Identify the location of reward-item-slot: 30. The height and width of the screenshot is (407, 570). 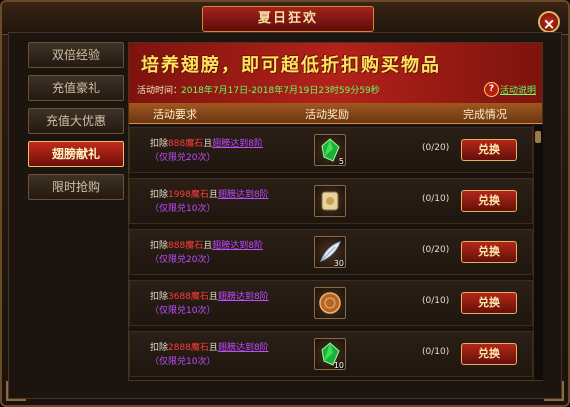
(330, 252).